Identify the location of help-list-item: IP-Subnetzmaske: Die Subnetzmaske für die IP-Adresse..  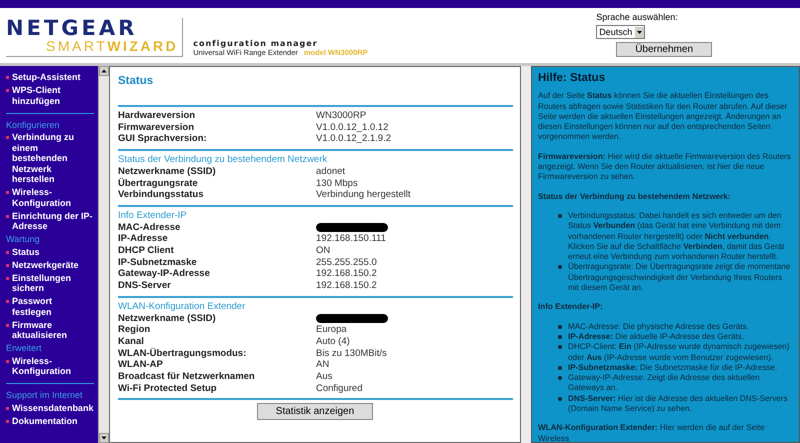
(673, 368).